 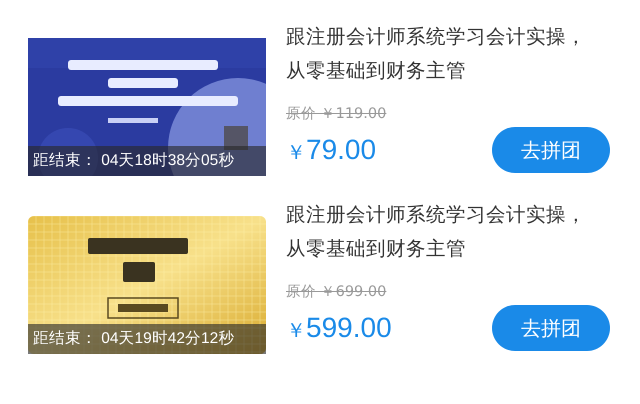 I want to click on original-price: 原价 ￥699.00, so click(x=336, y=292).